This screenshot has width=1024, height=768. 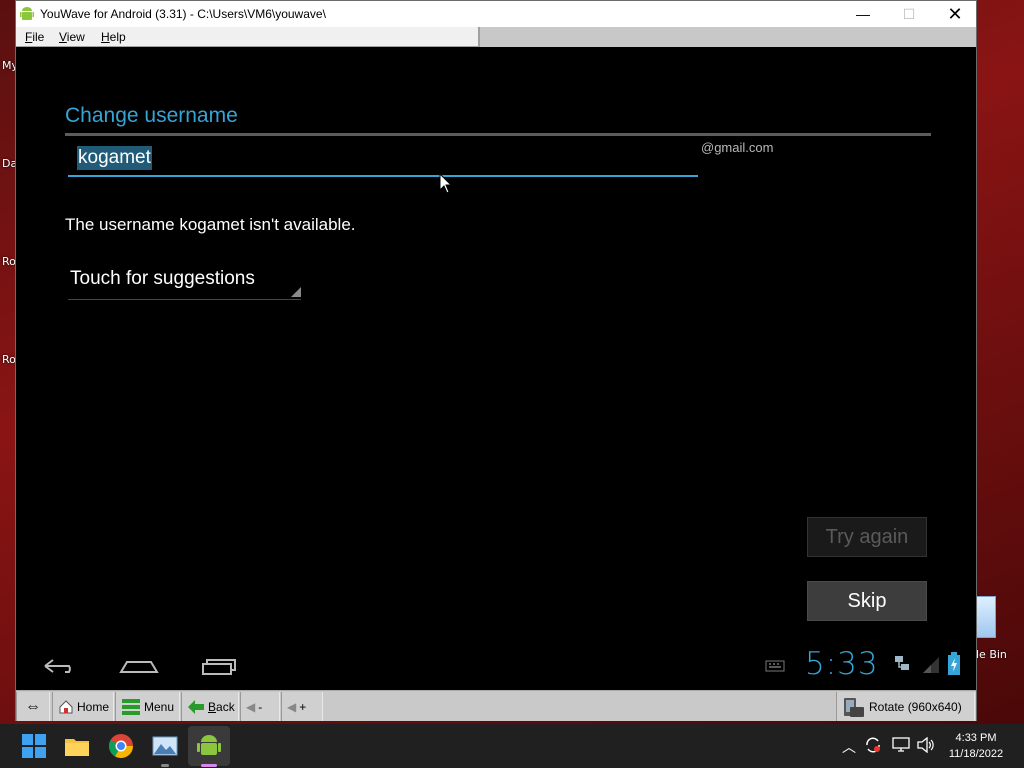 I want to click on spinner-corner-icon, so click(x=296, y=292).